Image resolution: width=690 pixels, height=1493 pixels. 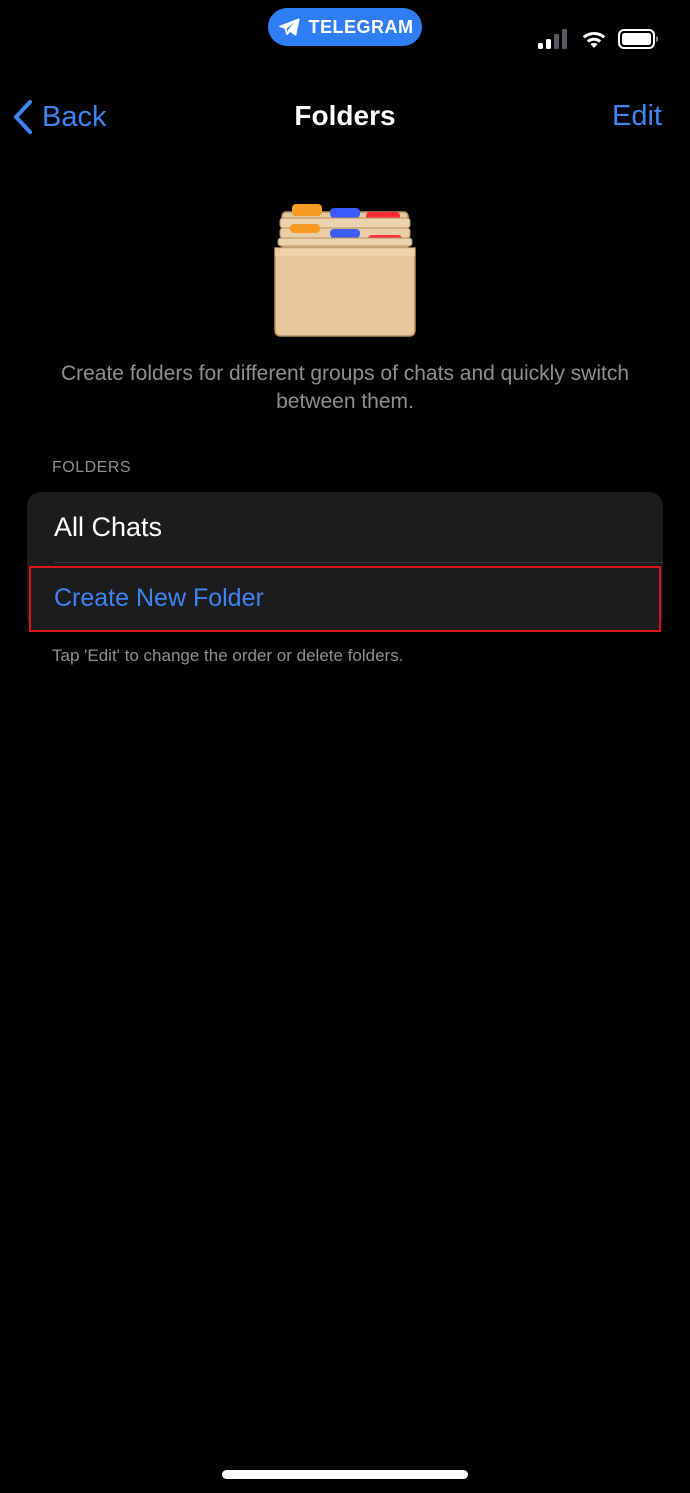 I want to click on wifi-icon, so click(x=594, y=40).